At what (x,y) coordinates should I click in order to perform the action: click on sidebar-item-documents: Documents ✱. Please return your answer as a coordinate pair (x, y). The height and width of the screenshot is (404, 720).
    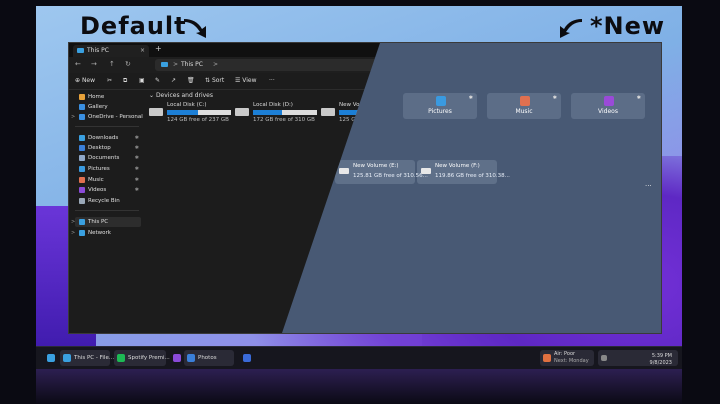
    Looking at the image, I should click on (108, 158).